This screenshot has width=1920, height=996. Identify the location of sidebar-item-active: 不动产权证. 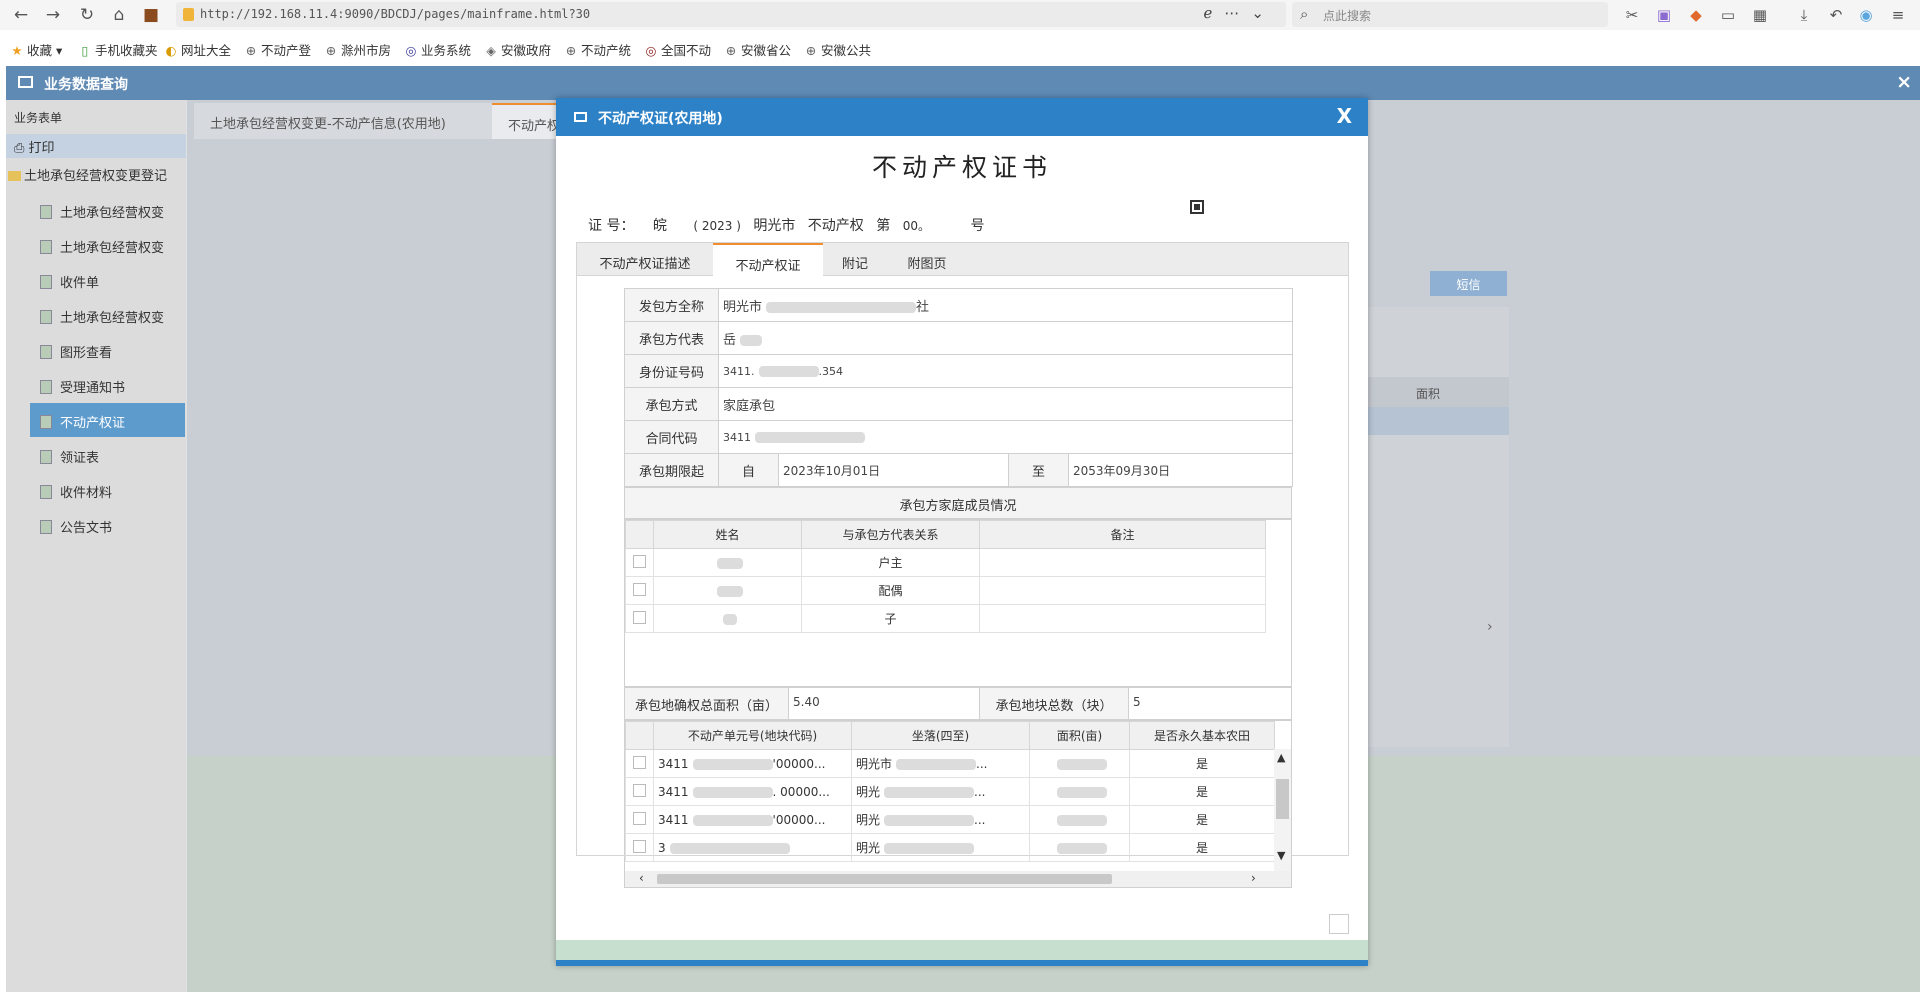
(107, 420).